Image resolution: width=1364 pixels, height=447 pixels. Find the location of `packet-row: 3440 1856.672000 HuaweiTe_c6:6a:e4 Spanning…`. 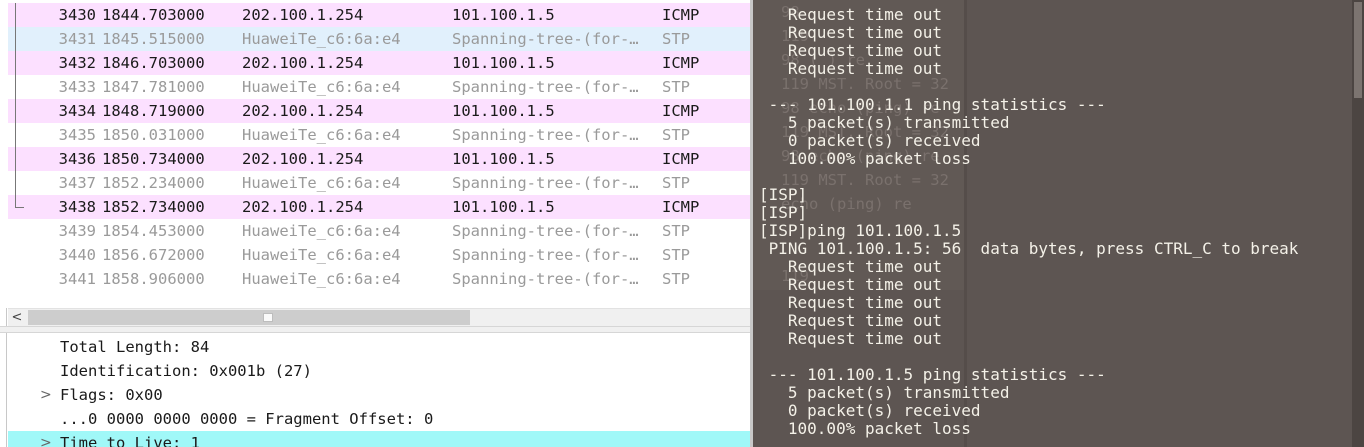

packet-row: 3440 1856.672000 HuaweiTe_c6:6a:e4 Spanning… is located at coordinates (379, 255).